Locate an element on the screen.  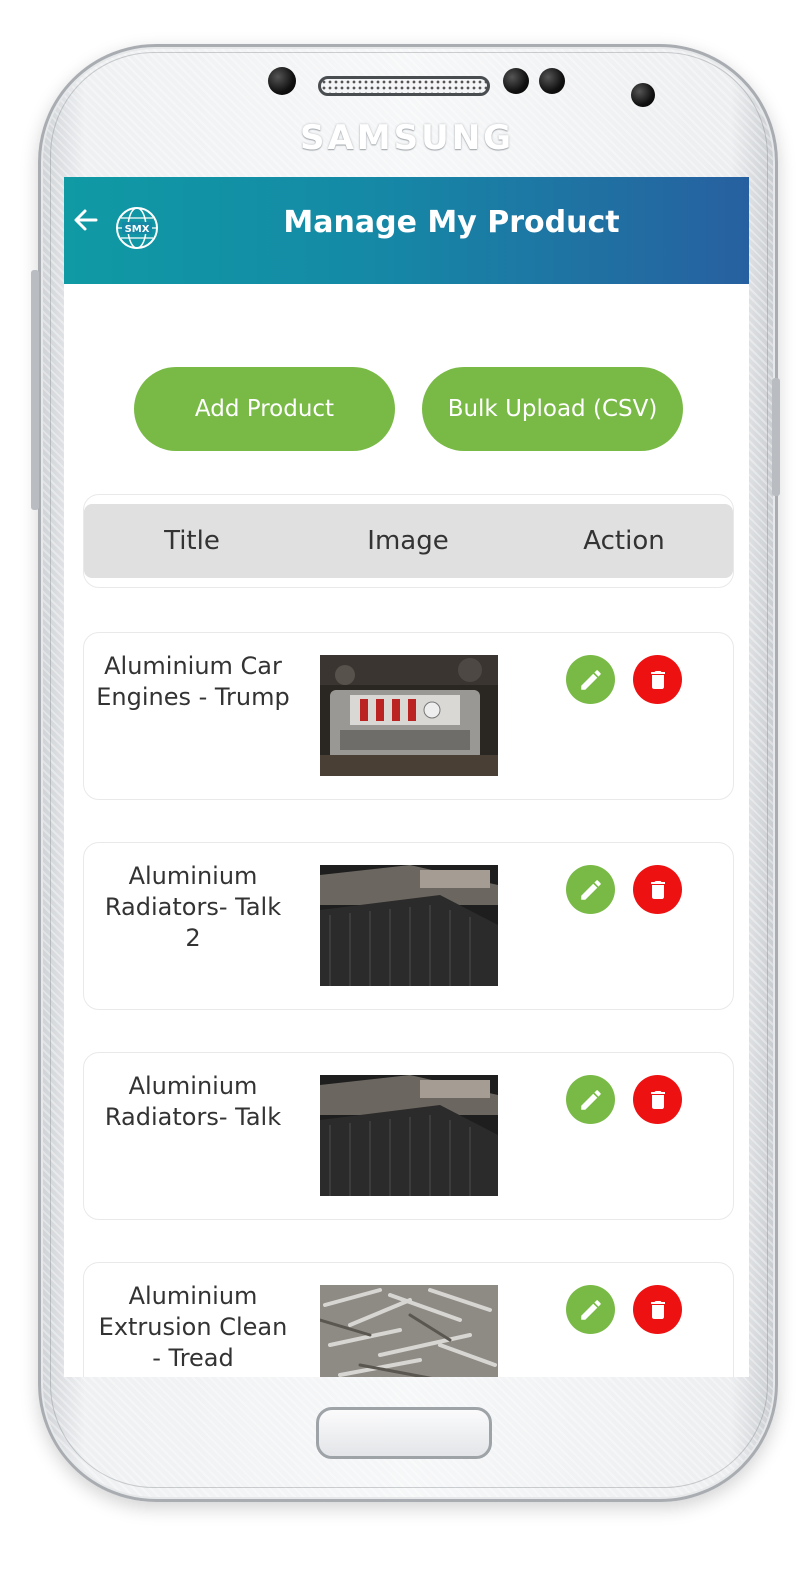
home-button is located at coordinates (404, 1433).